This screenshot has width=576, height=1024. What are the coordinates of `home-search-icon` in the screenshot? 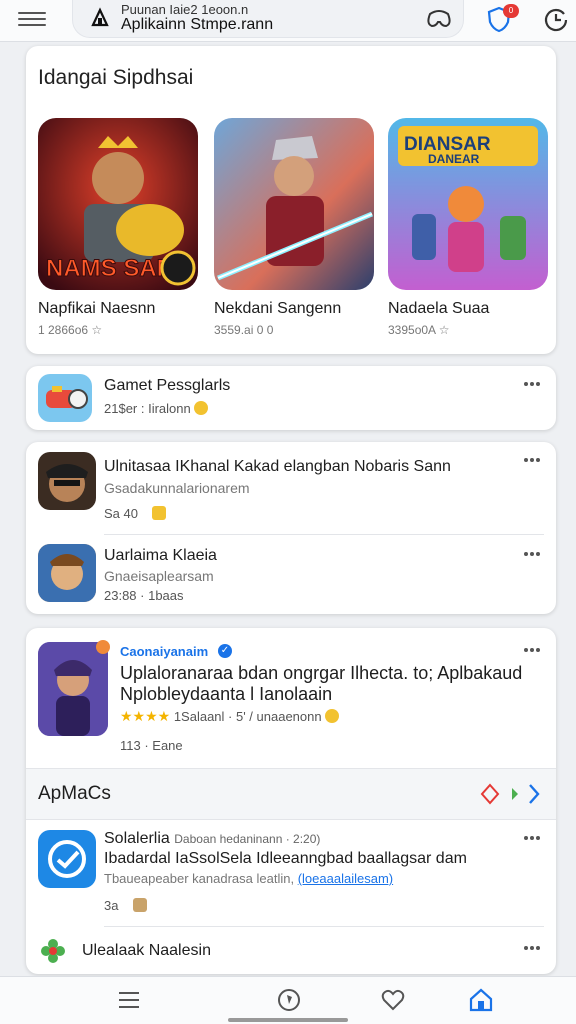 It's located at (100, 17).